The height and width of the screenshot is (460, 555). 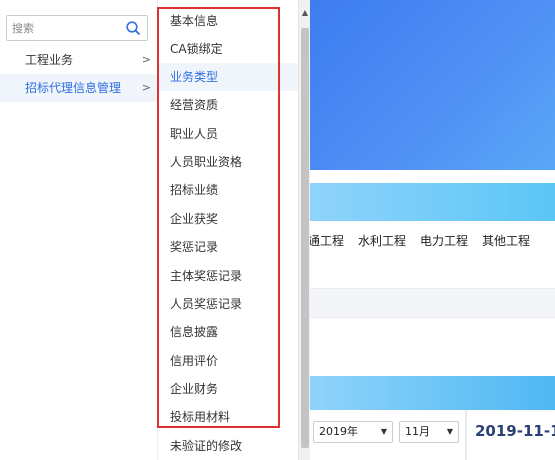 I want to click on submenu-item-bid-materials: 投标用材料, so click(x=228, y=417).